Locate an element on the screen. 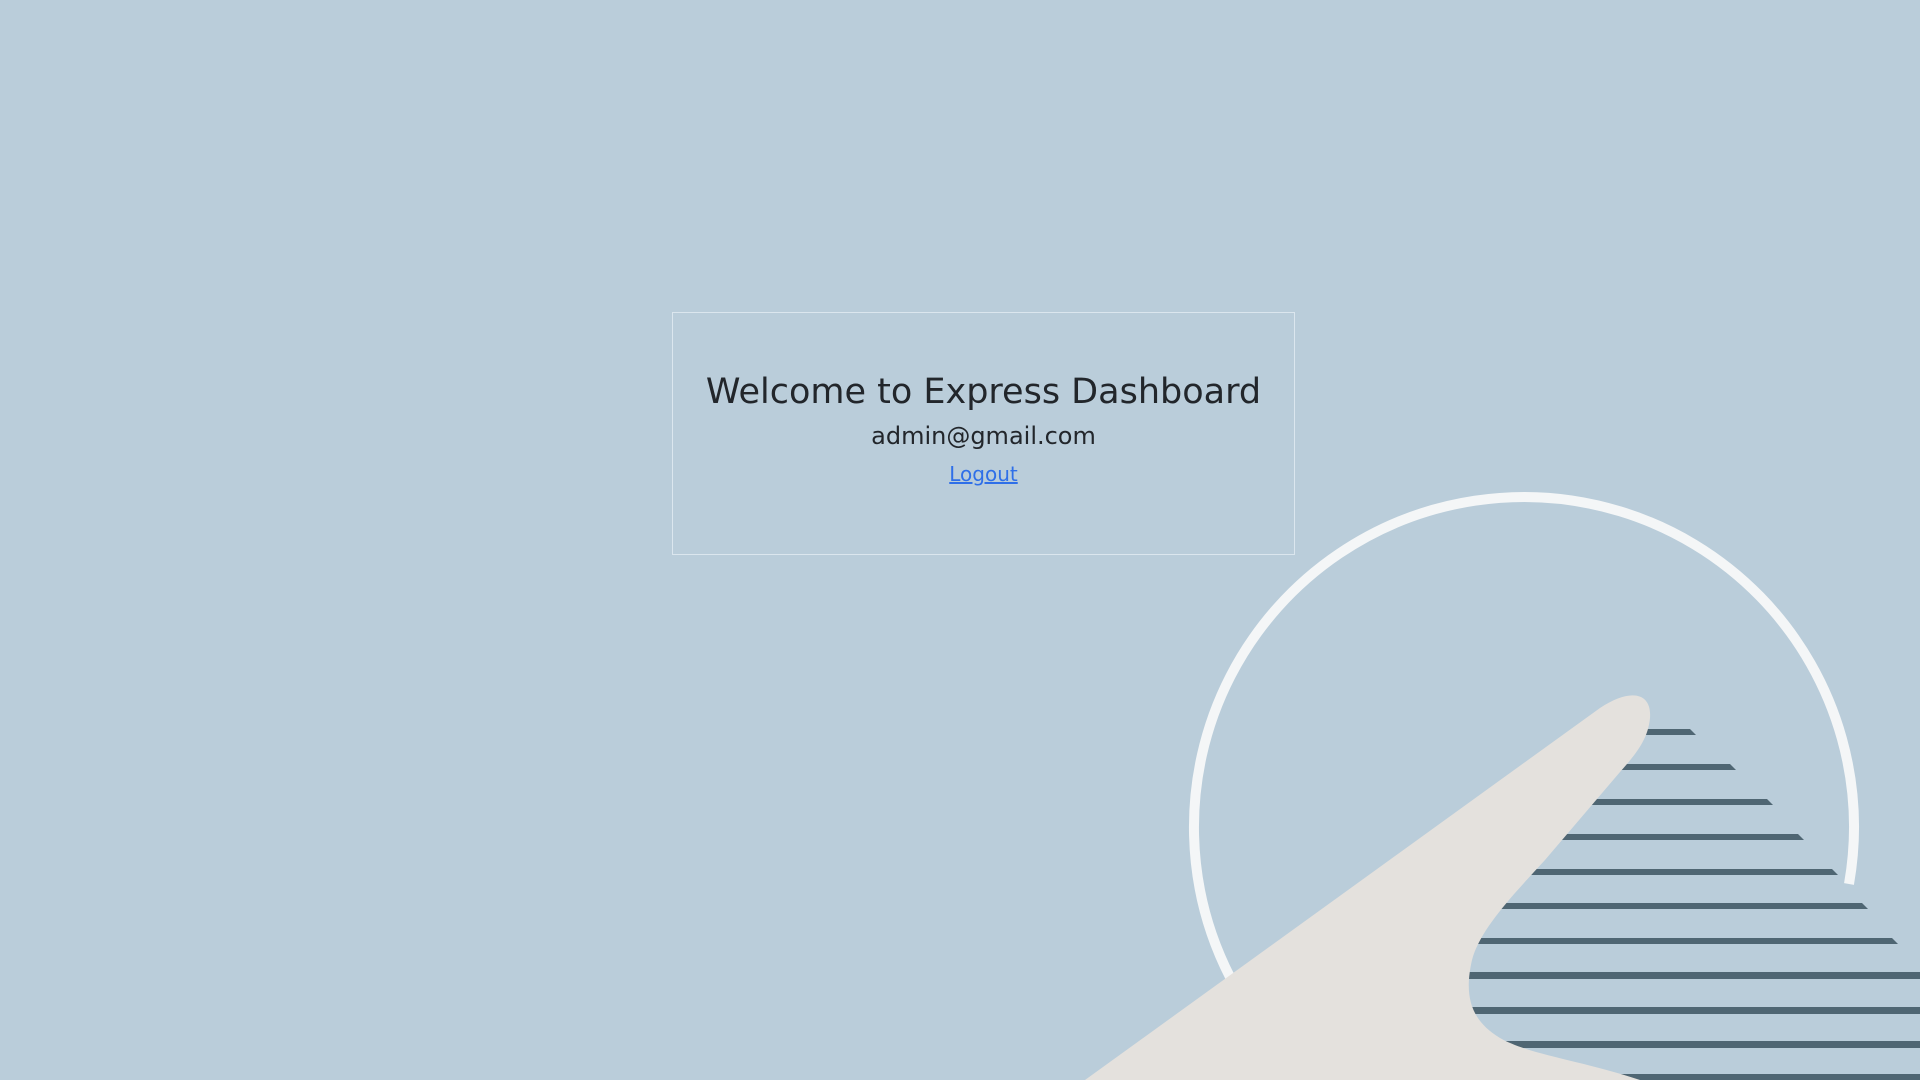  user-email: admin@gmail.com is located at coordinates (983, 436).